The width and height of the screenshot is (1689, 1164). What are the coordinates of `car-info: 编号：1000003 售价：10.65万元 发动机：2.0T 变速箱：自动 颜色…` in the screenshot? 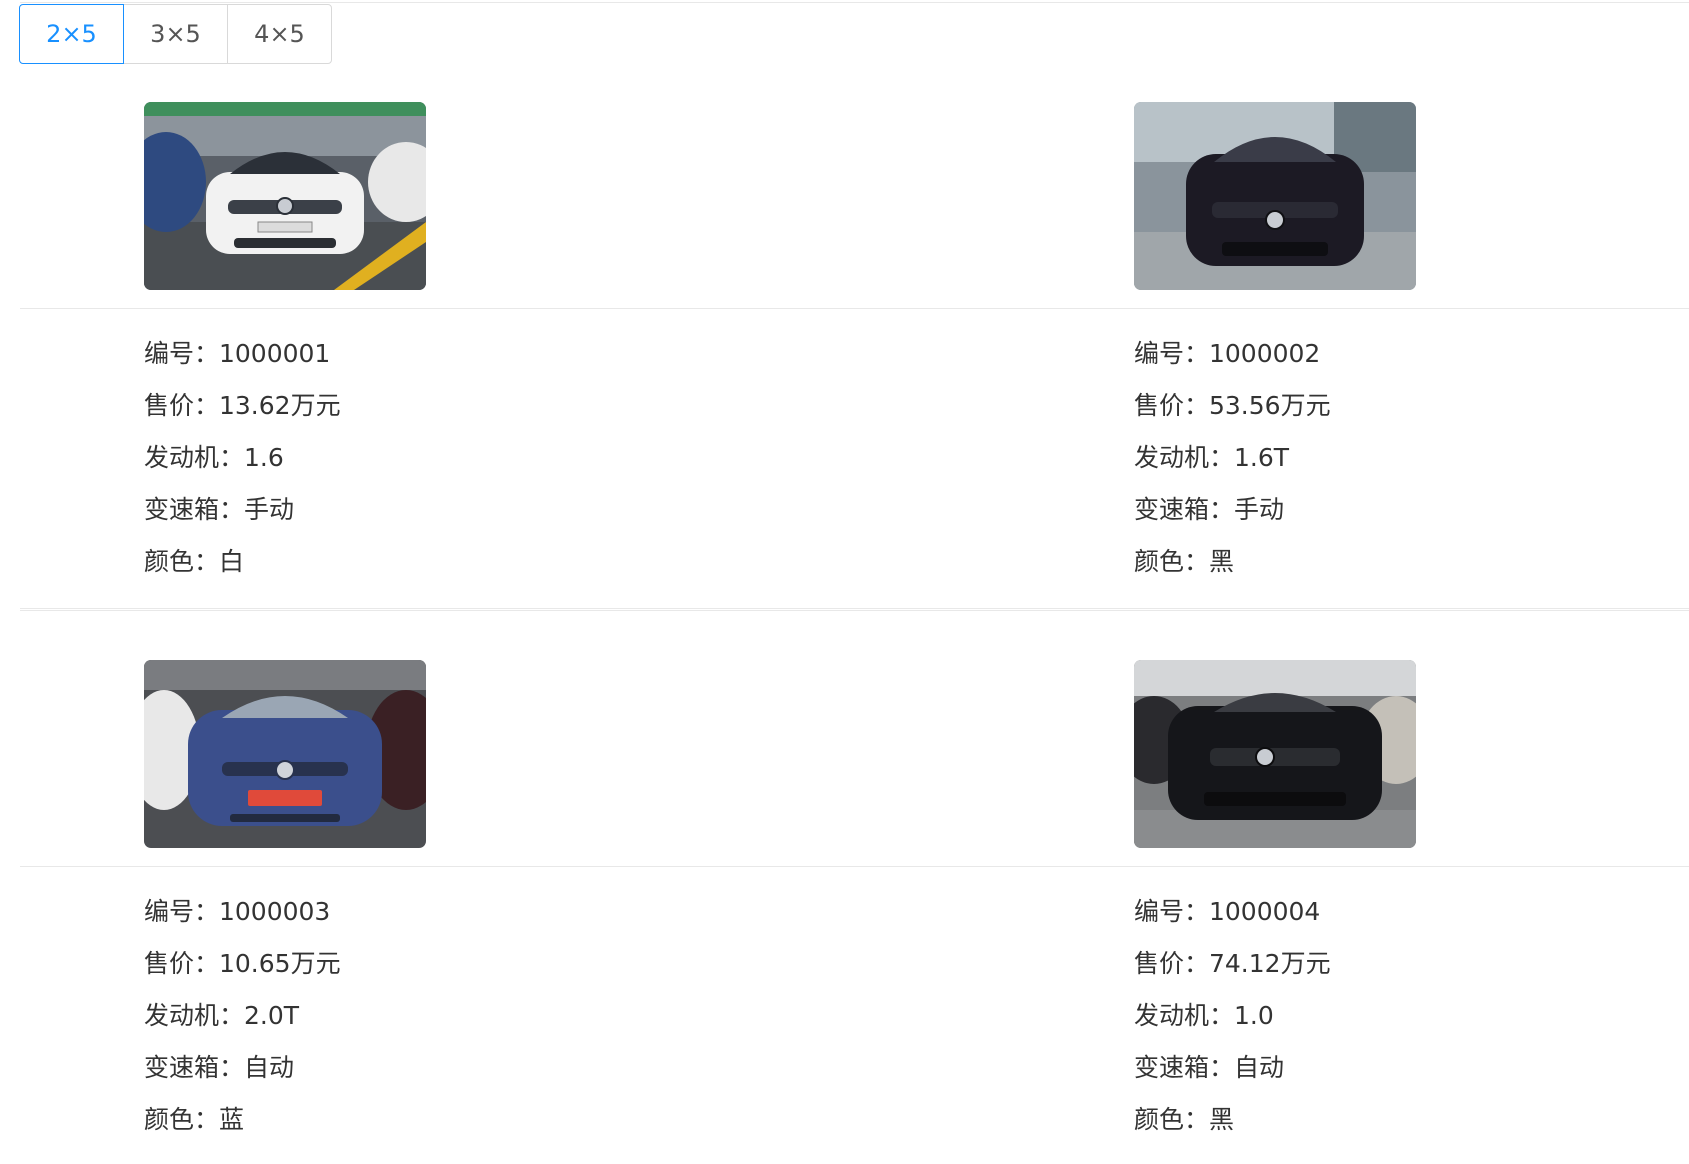 It's located at (242, 1016).